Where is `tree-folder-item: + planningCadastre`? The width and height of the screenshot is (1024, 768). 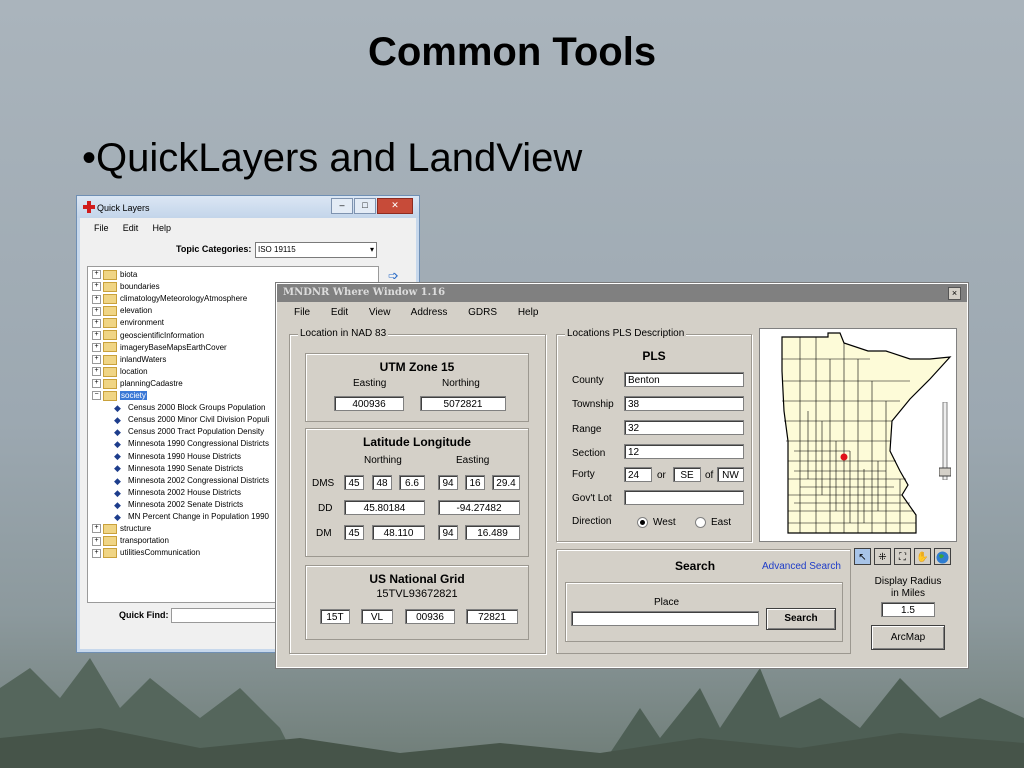
tree-folder-item: + planningCadastre is located at coordinates (137, 384).